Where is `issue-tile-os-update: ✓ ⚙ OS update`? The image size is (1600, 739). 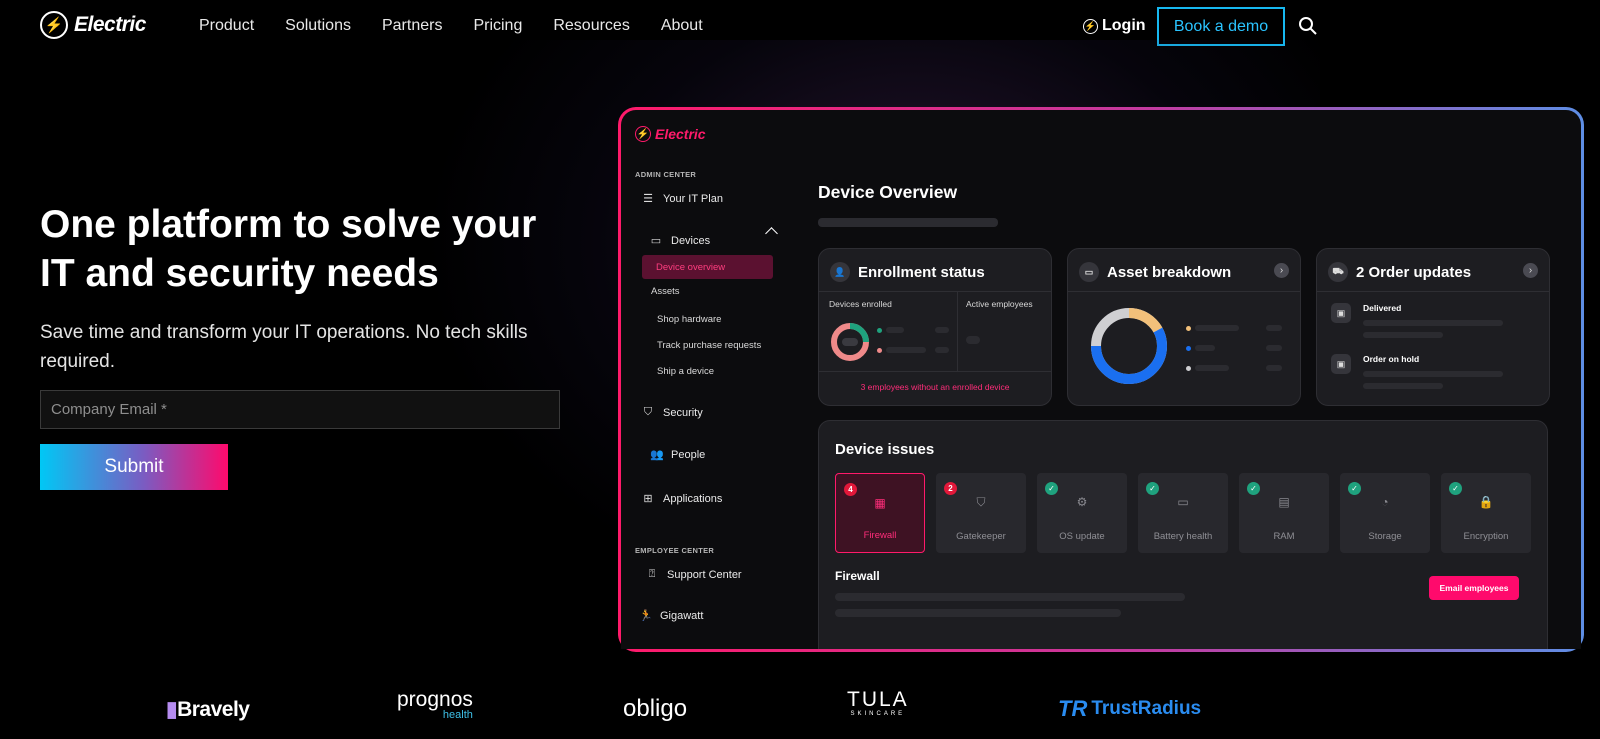 issue-tile-os-update: ✓ ⚙ OS update is located at coordinates (1082, 513).